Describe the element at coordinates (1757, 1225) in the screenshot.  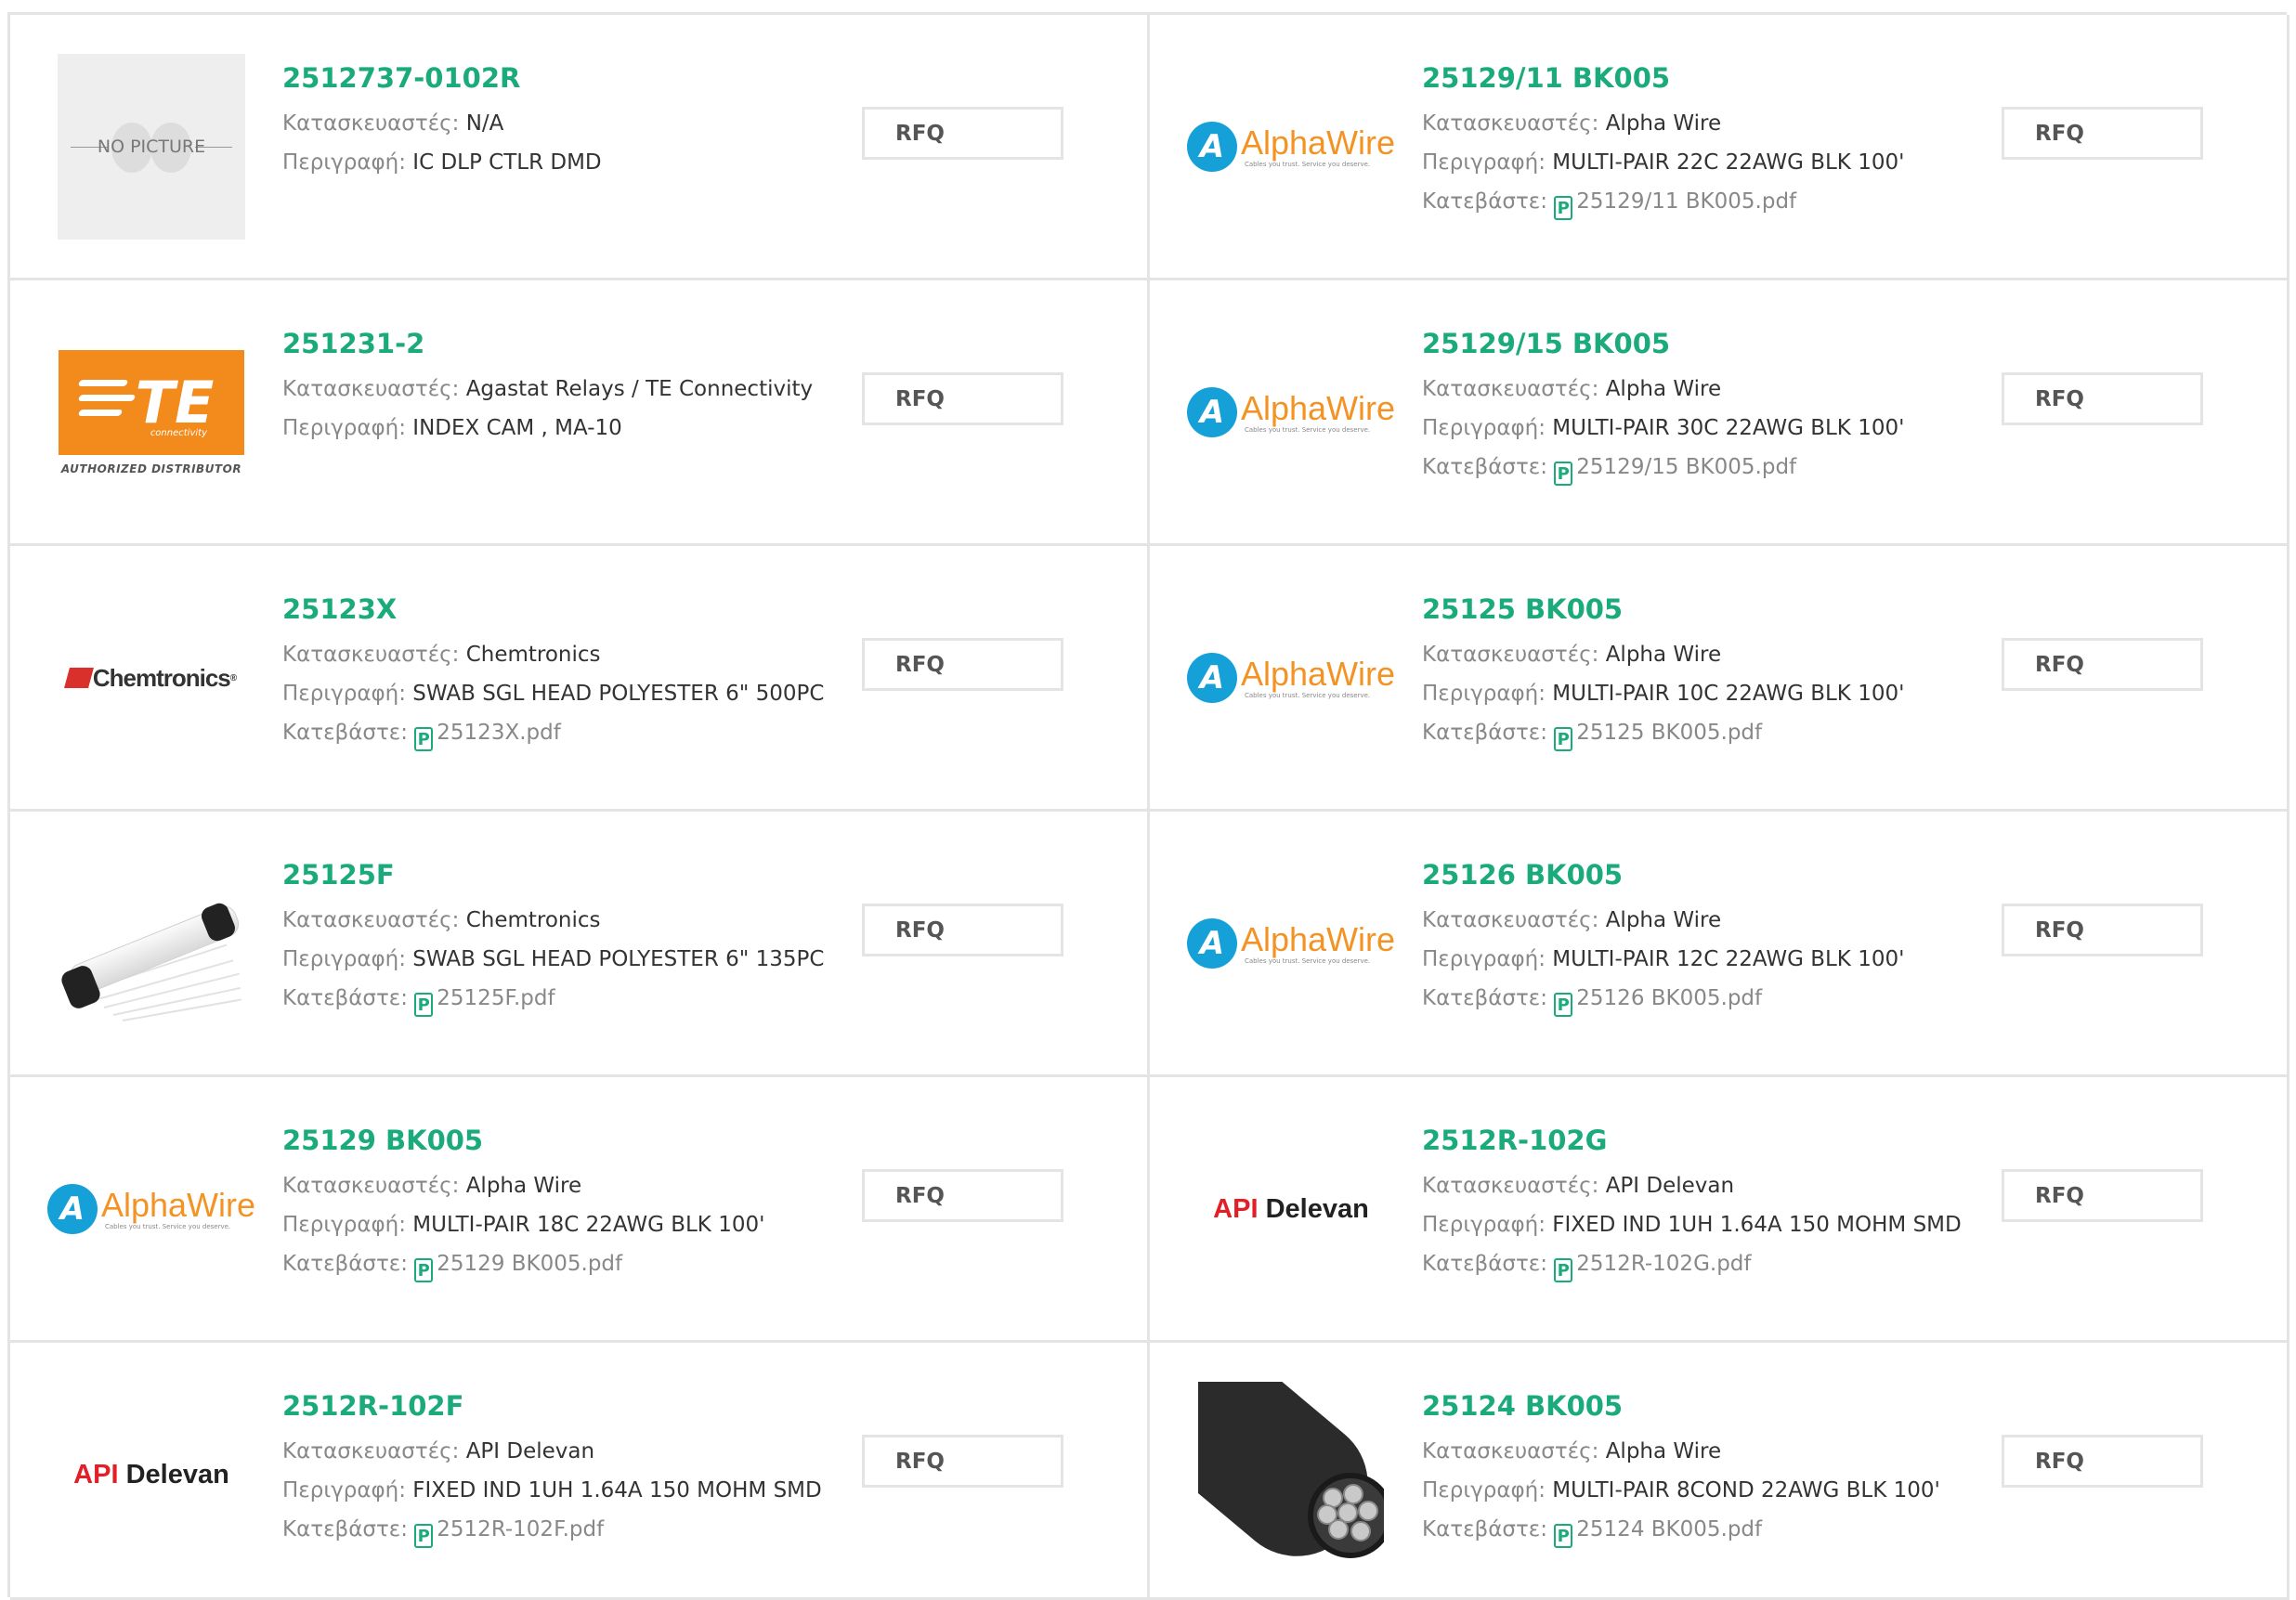
I see `description-value: FIXED IND 1UH 1.64A 150 MOHM SMD` at that location.